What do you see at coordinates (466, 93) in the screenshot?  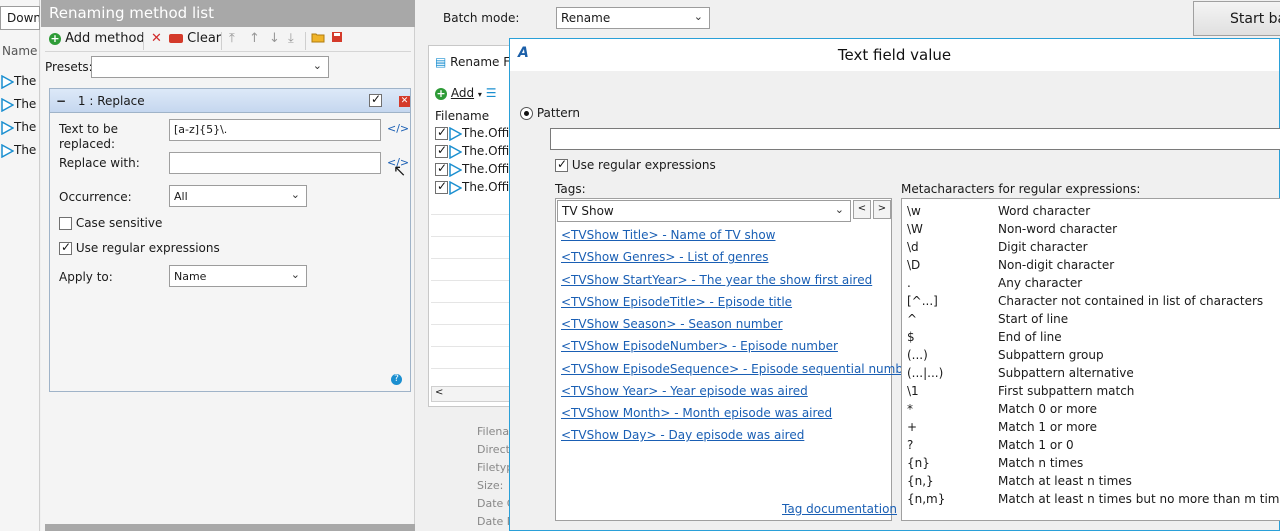 I see `add-files-button: + Add ▾ ☰` at bounding box center [466, 93].